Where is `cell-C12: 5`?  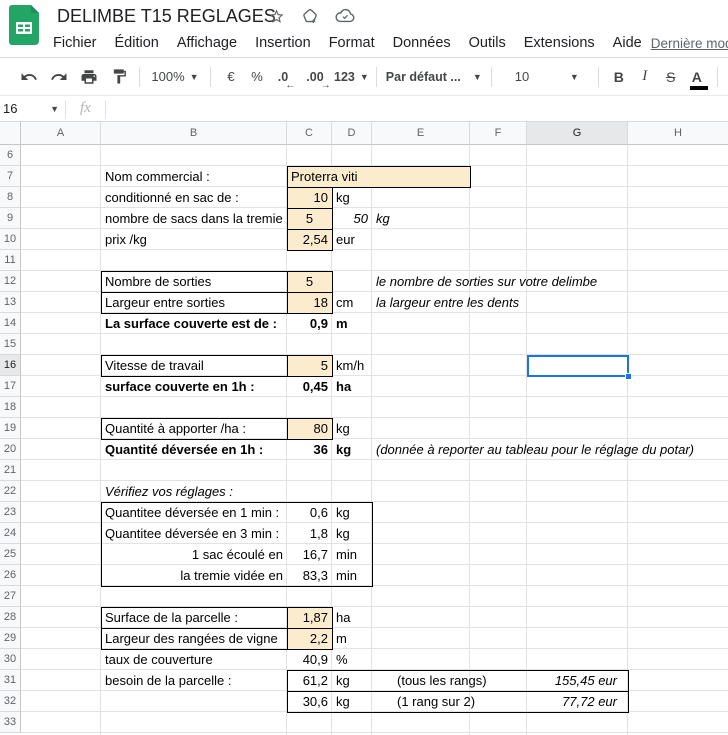
cell-C12: 5 is located at coordinates (309, 281).